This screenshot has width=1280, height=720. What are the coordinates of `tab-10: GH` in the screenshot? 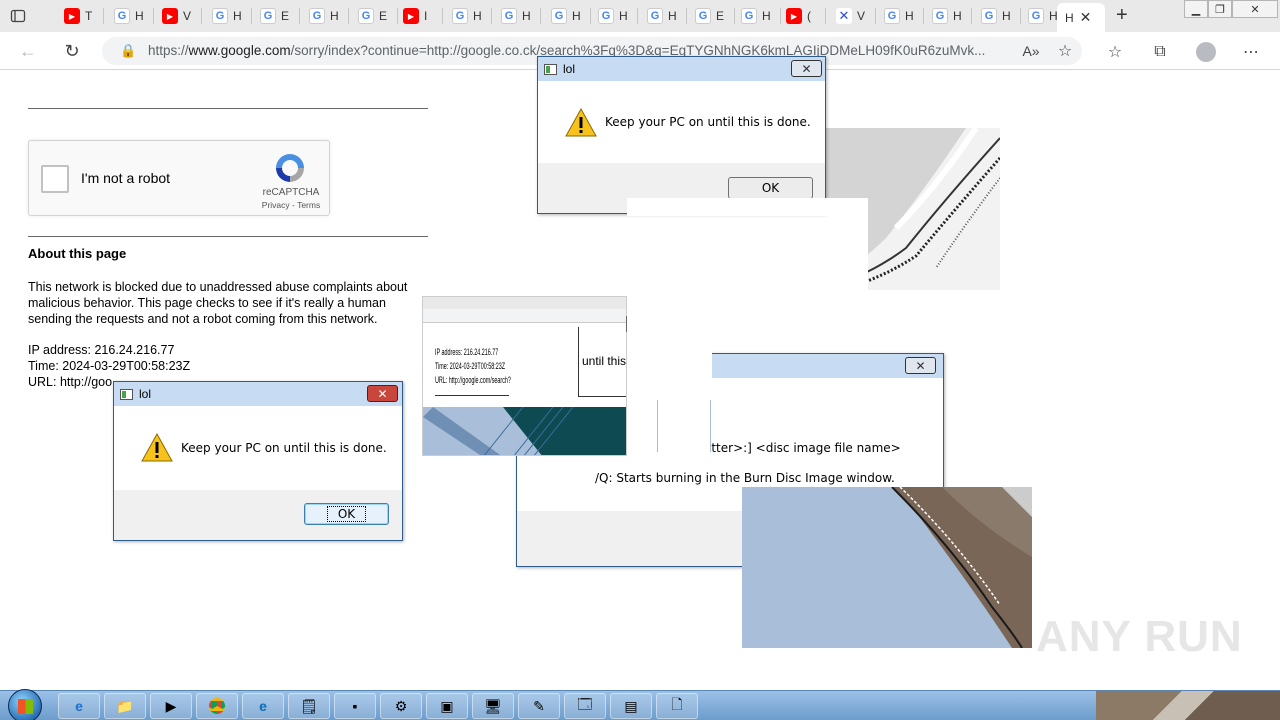 It's located at (518, 16).